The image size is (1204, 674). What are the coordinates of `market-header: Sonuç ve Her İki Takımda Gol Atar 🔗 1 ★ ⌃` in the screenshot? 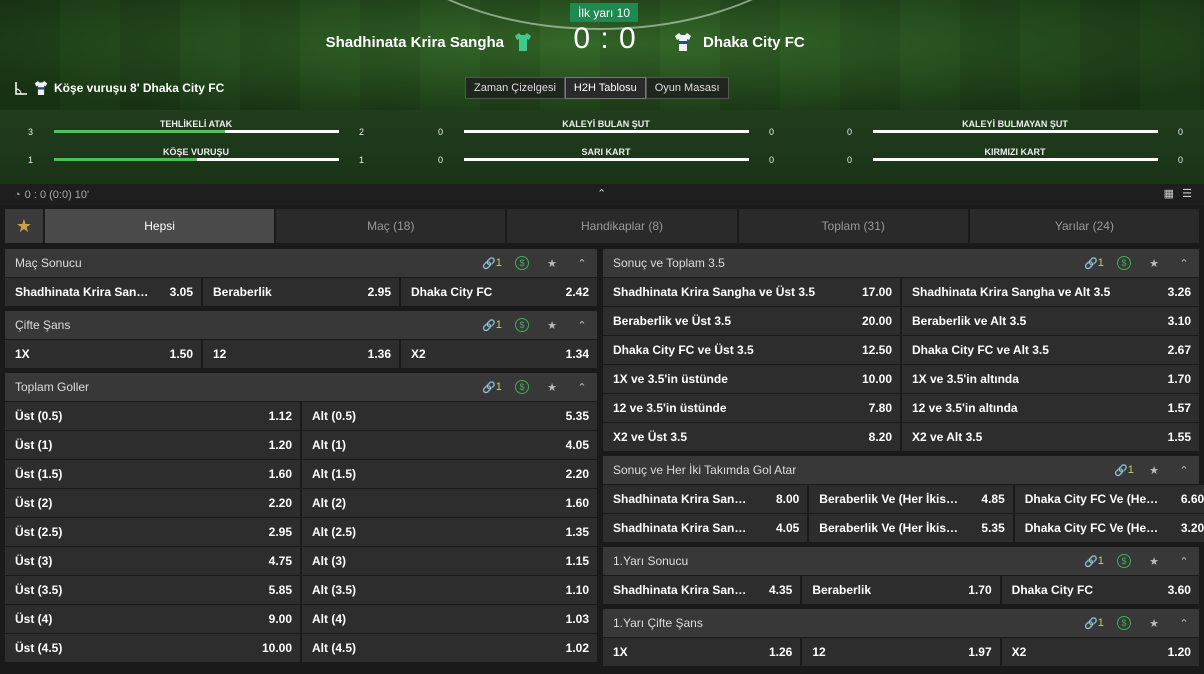 It's located at (901, 470).